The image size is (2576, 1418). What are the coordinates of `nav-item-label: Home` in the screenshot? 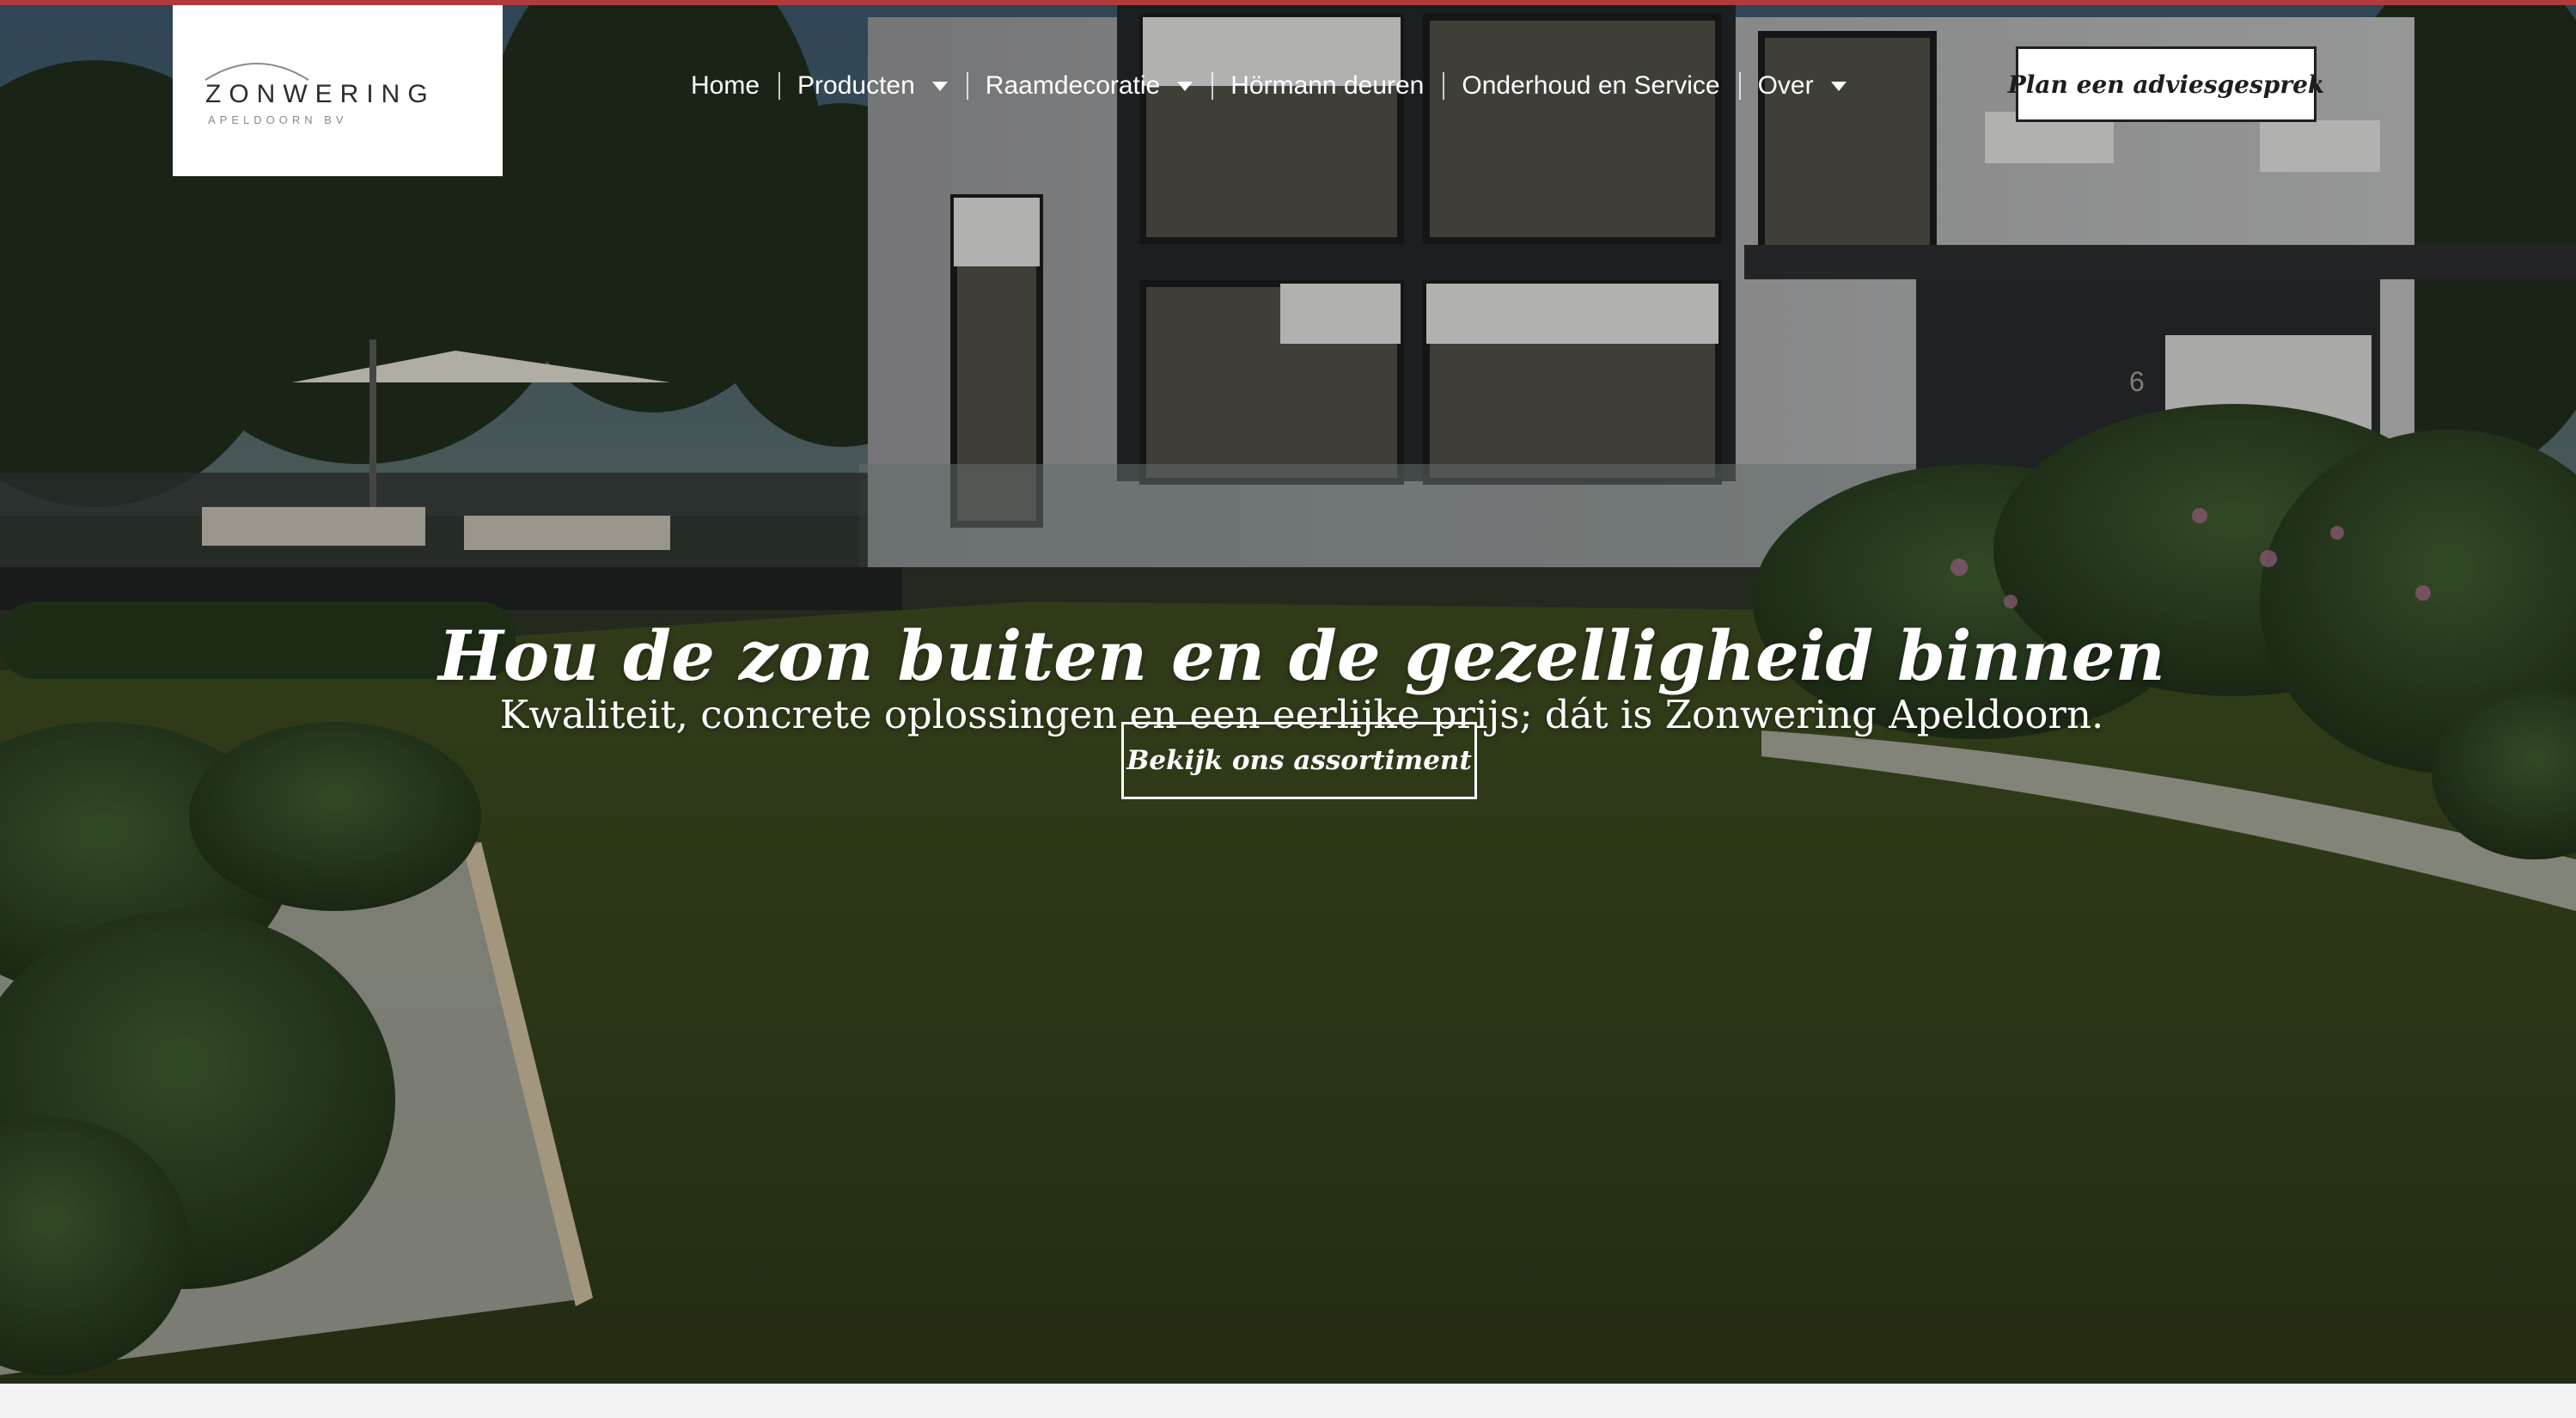 It's located at (725, 85).